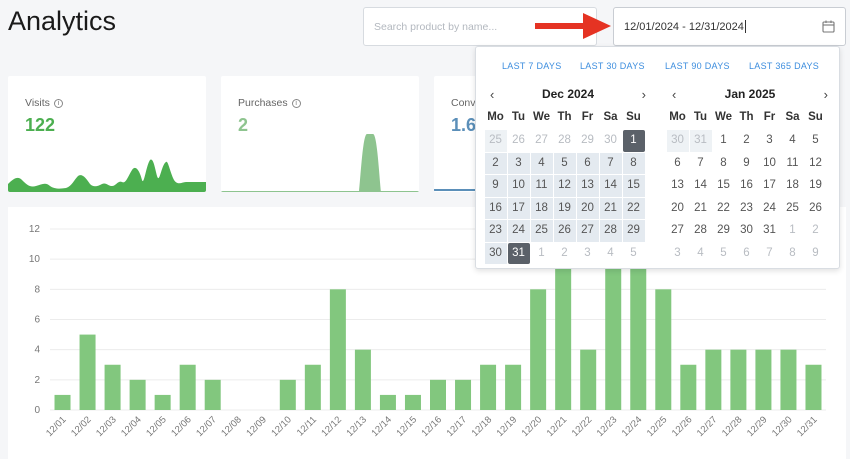  What do you see at coordinates (770, 164) in the screenshot?
I see `calendar-day: 10` at bounding box center [770, 164].